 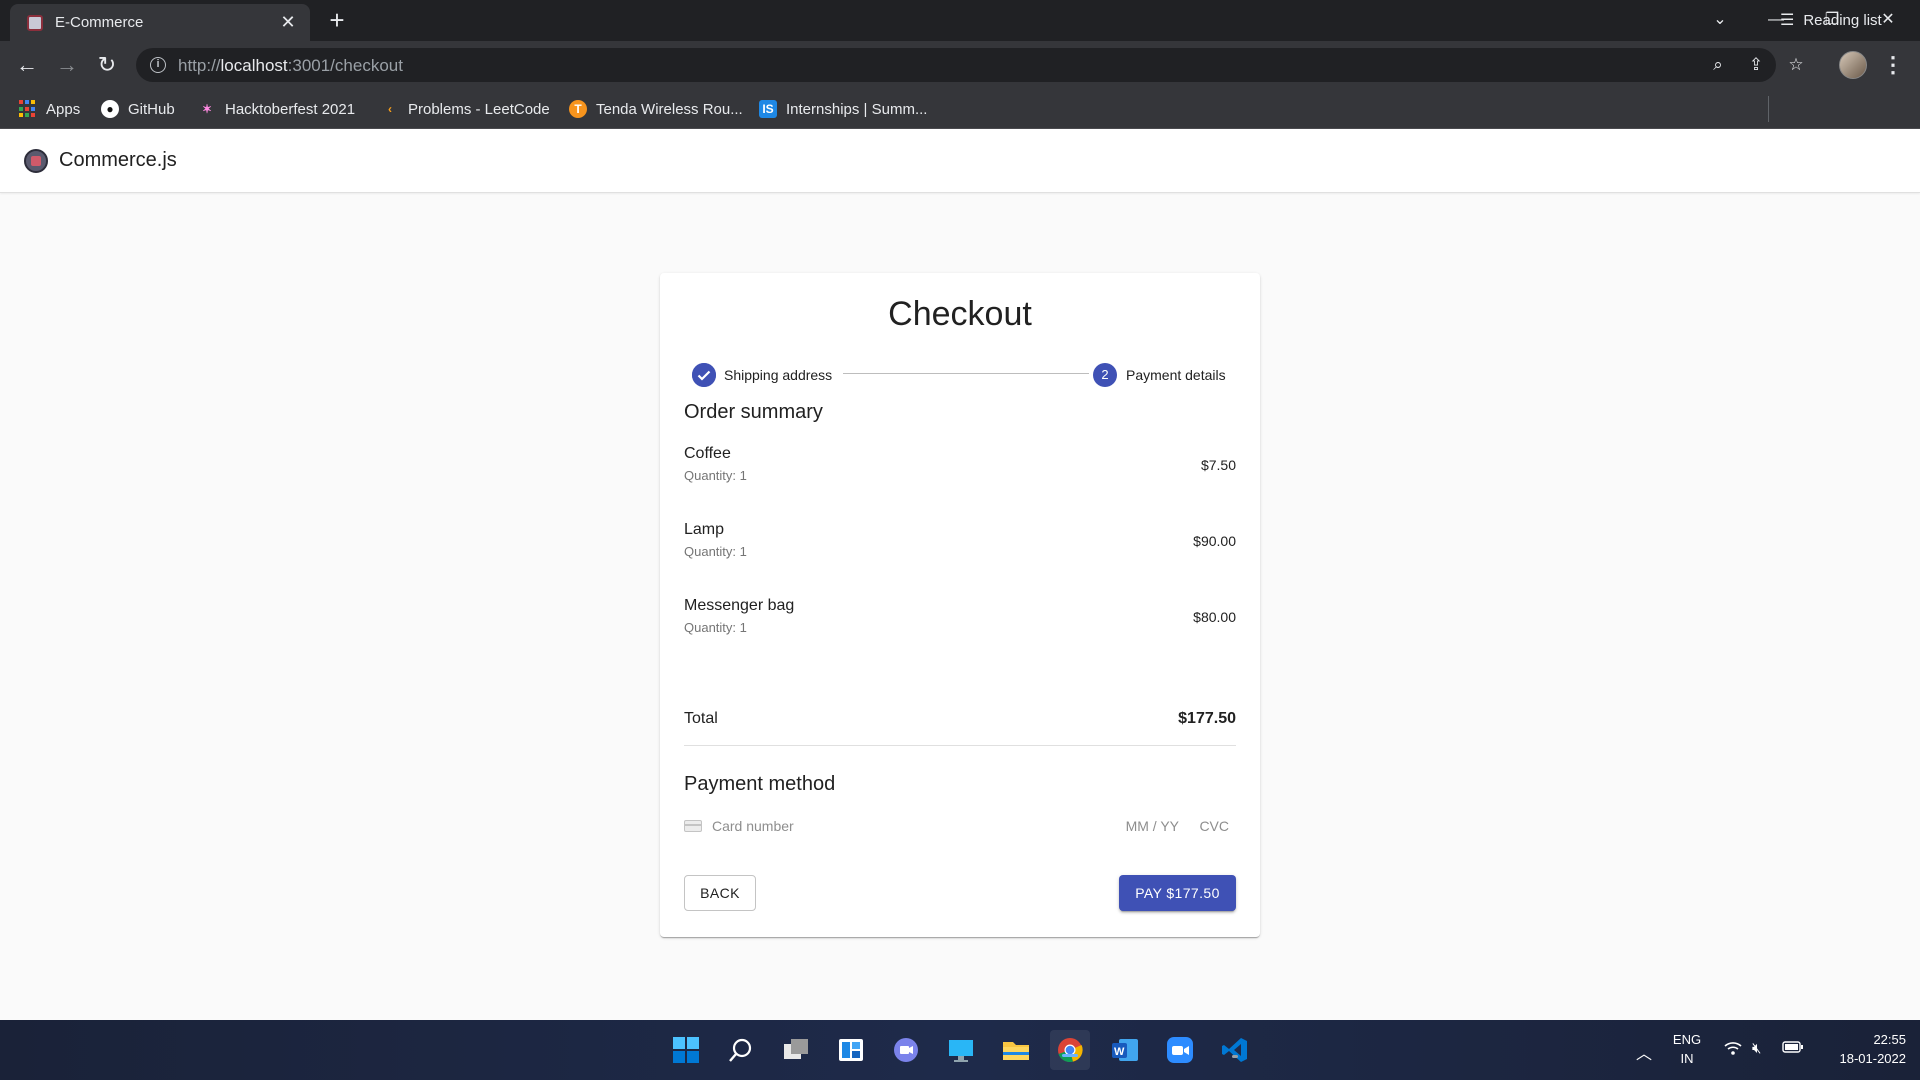 What do you see at coordinates (960, 161) in the screenshot?
I see `app-header: Commerce.js` at bounding box center [960, 161].